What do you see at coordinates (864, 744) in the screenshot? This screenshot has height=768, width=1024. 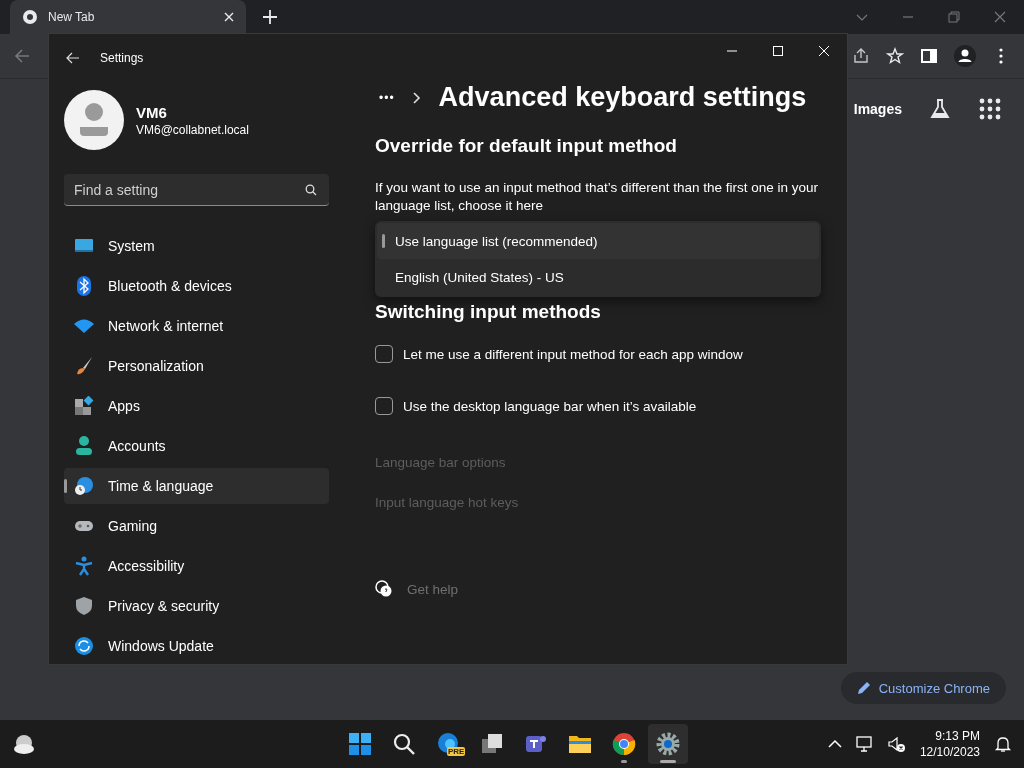 I see `monitor-icon` at bounding box center [864, 744].